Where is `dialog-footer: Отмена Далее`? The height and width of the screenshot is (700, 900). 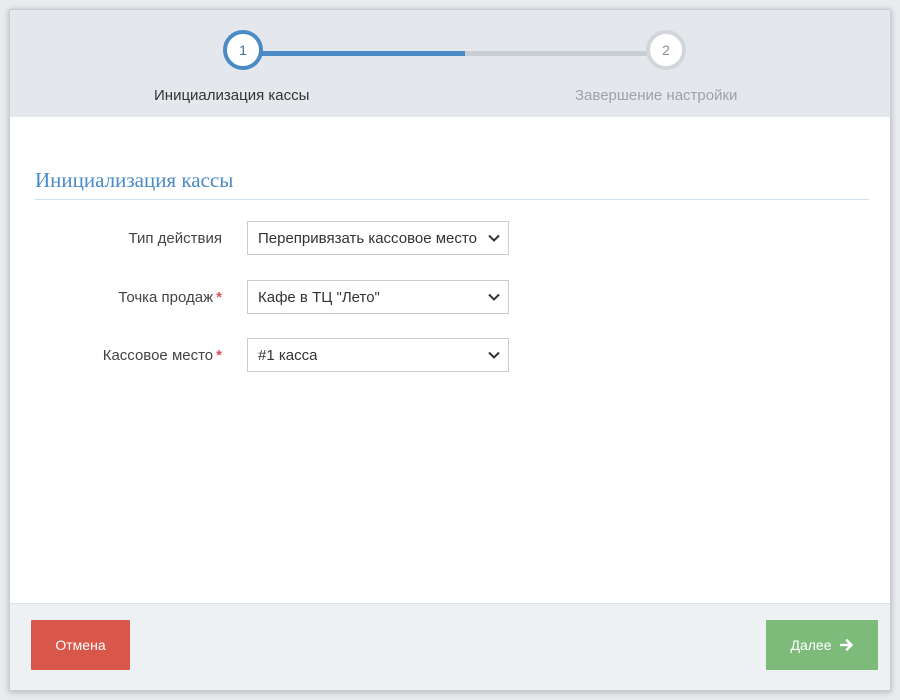 dialog-footer: Отмена Далее is located at coordinates (450, 646).